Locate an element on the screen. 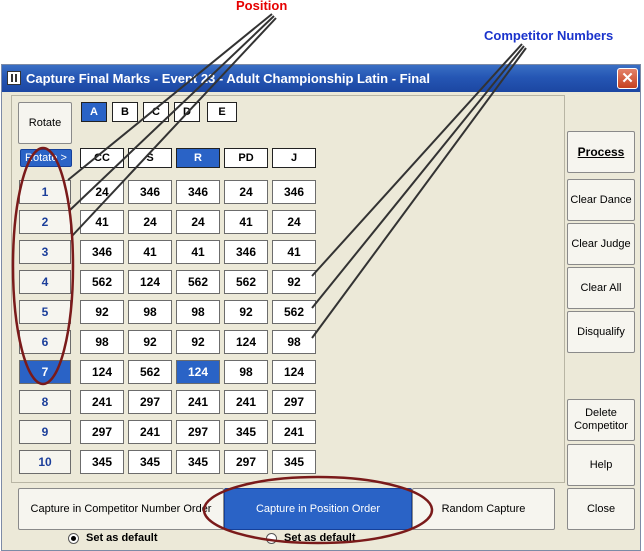 The height and width of the screenshot is (551, 644). judge-tab-a: A is located at coordinates (94, 112).